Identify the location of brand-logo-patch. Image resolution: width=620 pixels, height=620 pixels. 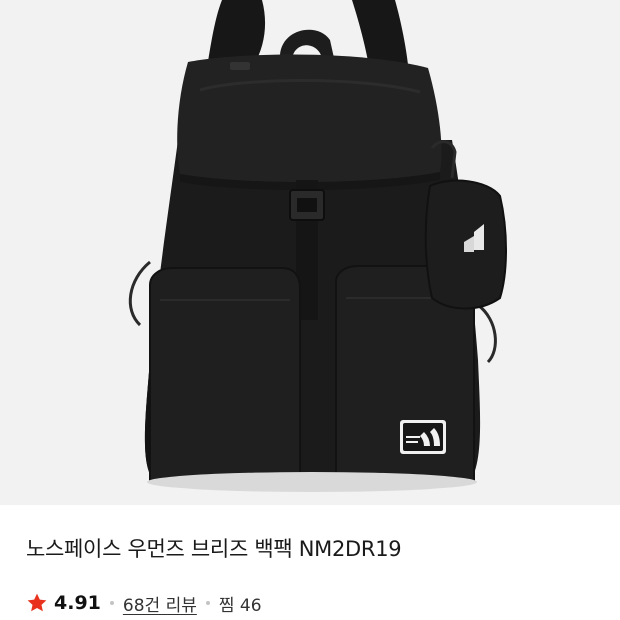
(423, 437).